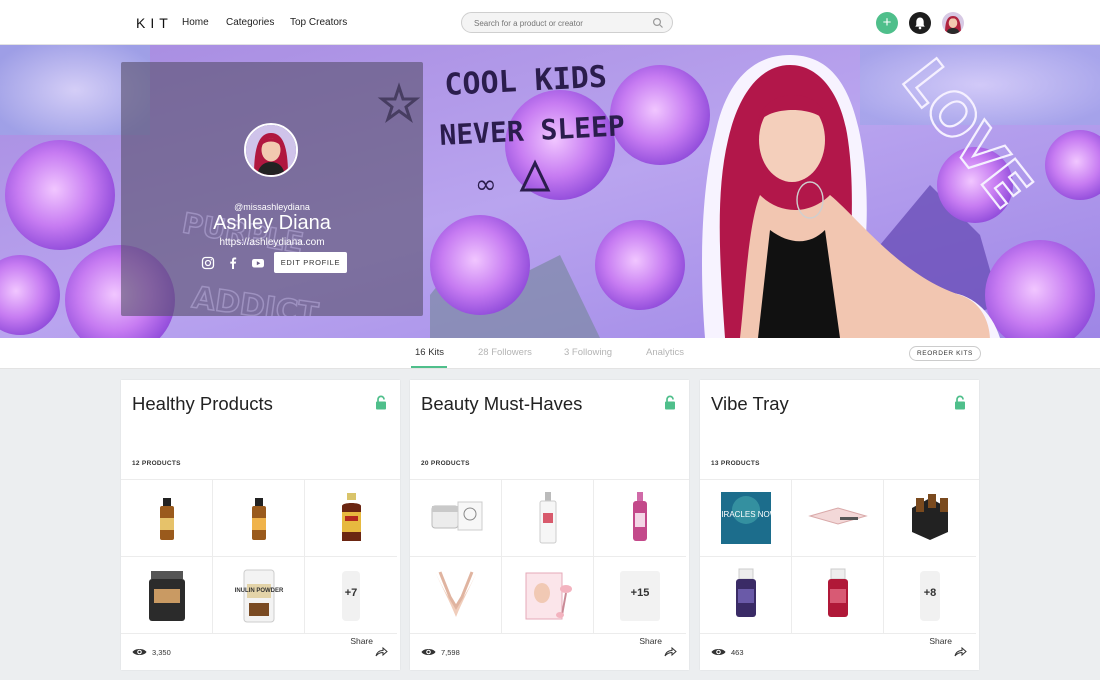  Describe the element at coordinates (559, 23) in the screenshot. I see `search-input` at that location.